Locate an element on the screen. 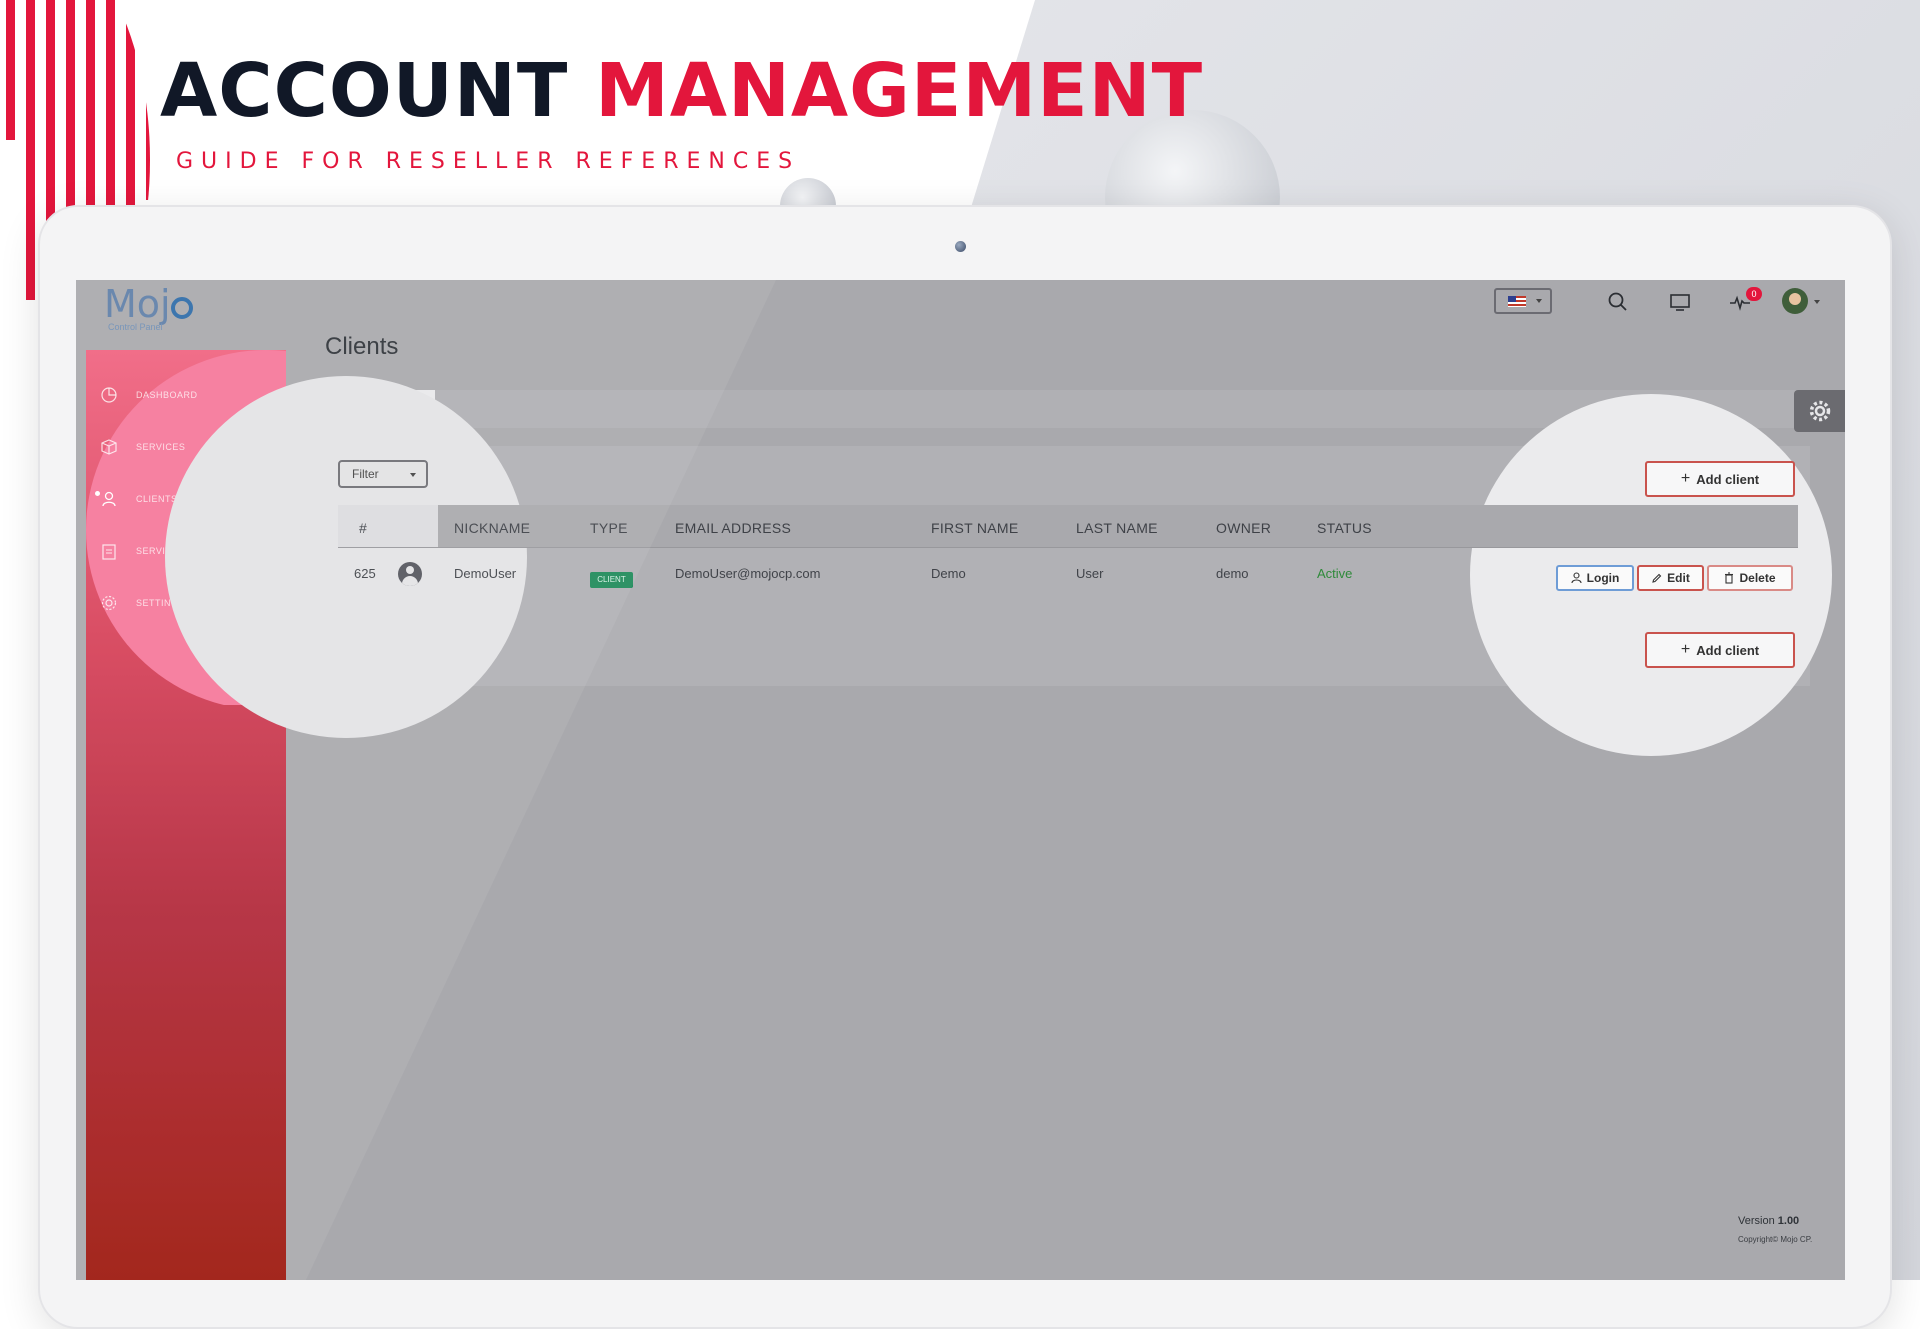 This screenshot has width=1920, height=1329. banner-title: ACCOUNT MANAGEMENT is located at coordinates (681, 91).